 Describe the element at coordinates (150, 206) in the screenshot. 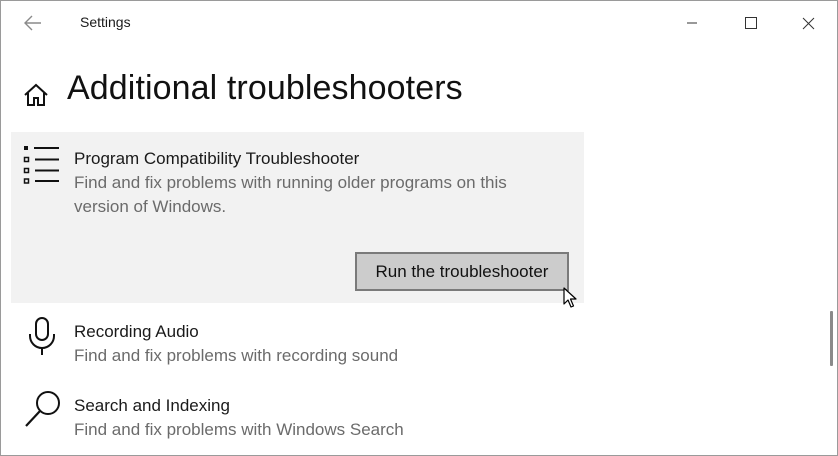

I see `item-description-line2: version of Windows.` at that location.